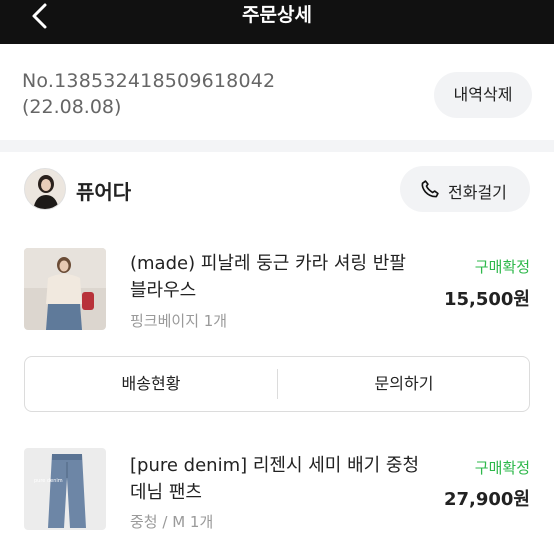 This screenshot has height=554, width=554. Describe the element at coordinates (179, 321) in the screenshot. I see `product-option: 핑크베이지 1개` at that location.